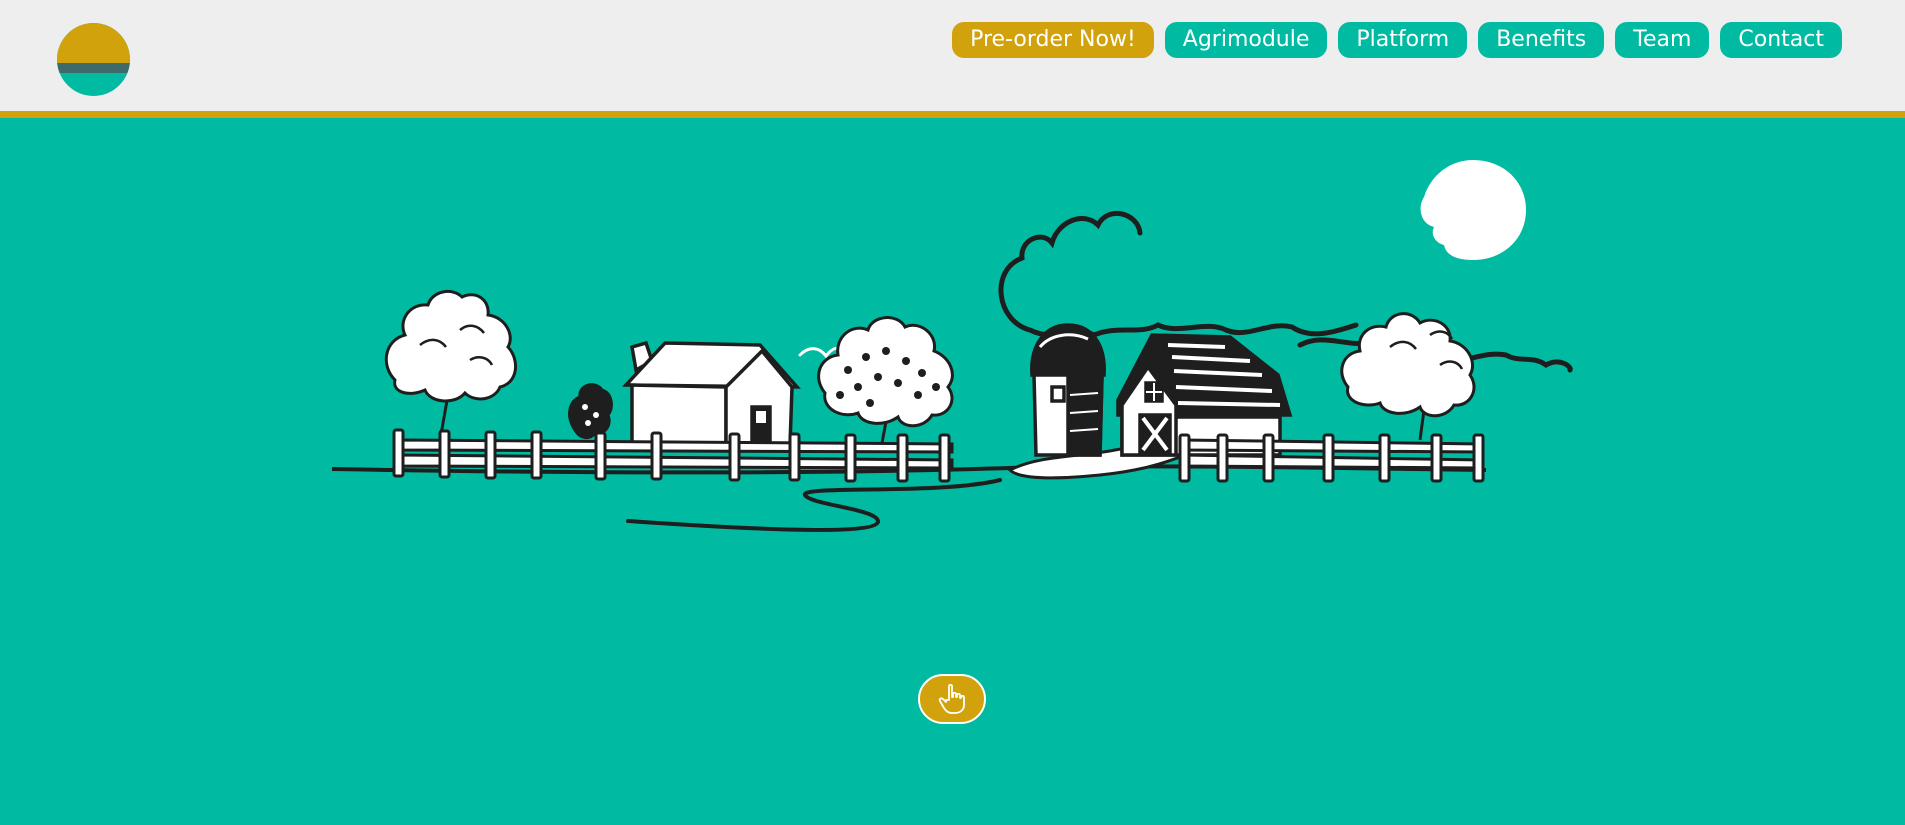  What do you see at coordinates (93, 43) in the screenshot?
I see `logo-sun-top` at bounding box center [93, 43].